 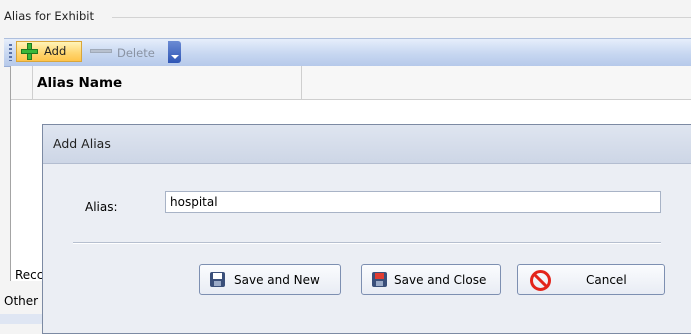 What do you see at coordinates (21, 301) in the screenshot?
I see `other-tab: Other` at bounding box center [21, 301].